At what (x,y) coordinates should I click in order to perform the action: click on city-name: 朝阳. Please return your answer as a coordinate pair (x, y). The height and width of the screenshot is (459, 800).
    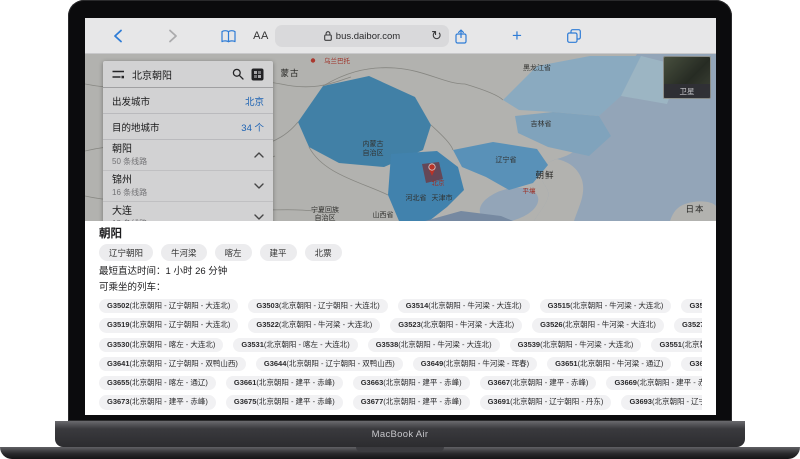
    Looking at the image, I should click on (122, 149).